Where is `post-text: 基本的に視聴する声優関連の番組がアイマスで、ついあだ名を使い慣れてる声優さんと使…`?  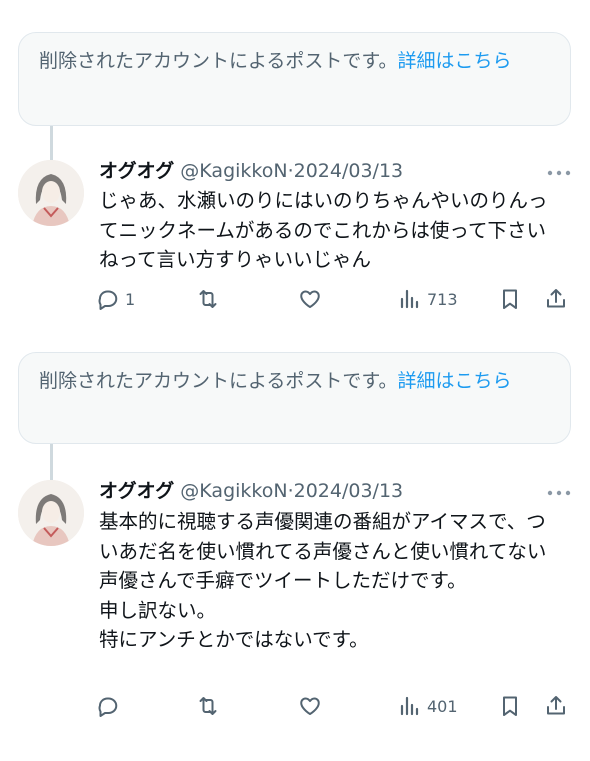
post-text: 基本的に視聴する声優関連の番組がアイマスで、ついあだ名を使い慣れてる声優さんと使… is located at coordinates (323, 580).